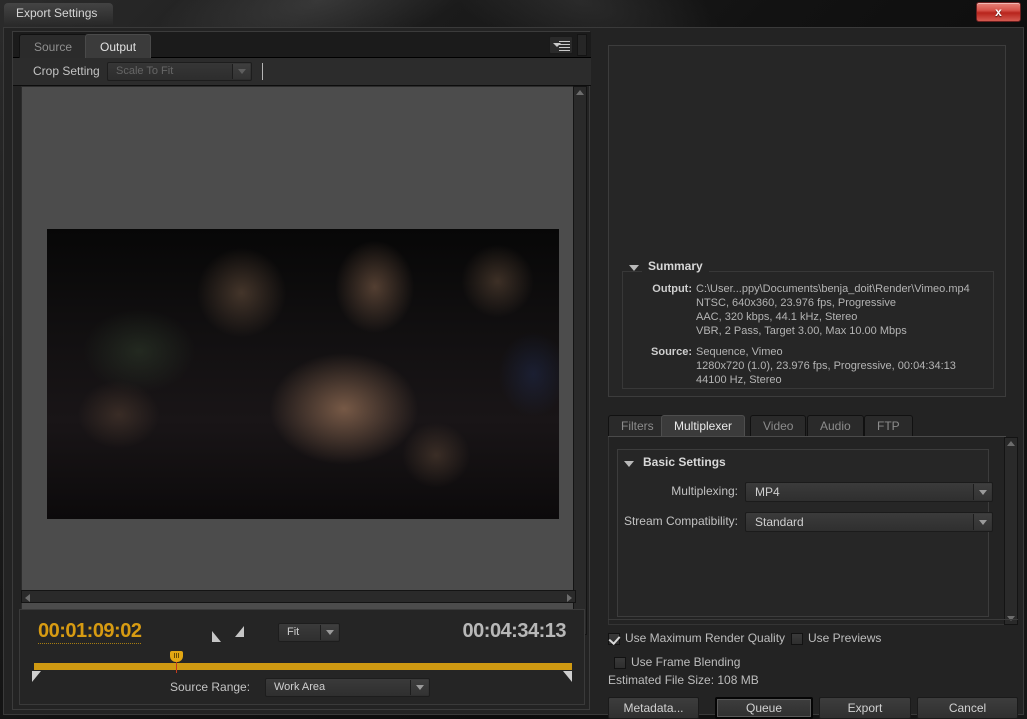 This screenshot has width=1027, height=719. What do you see at coordinates (298, 596) in the screenshot?
I see `preview-horizontal-scrollbar` at bounding box center [298, 596].